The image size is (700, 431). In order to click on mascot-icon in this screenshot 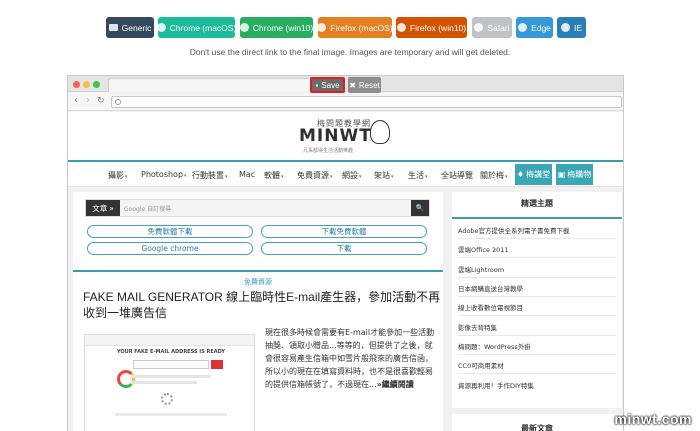, I will do `click(380, 132)`.